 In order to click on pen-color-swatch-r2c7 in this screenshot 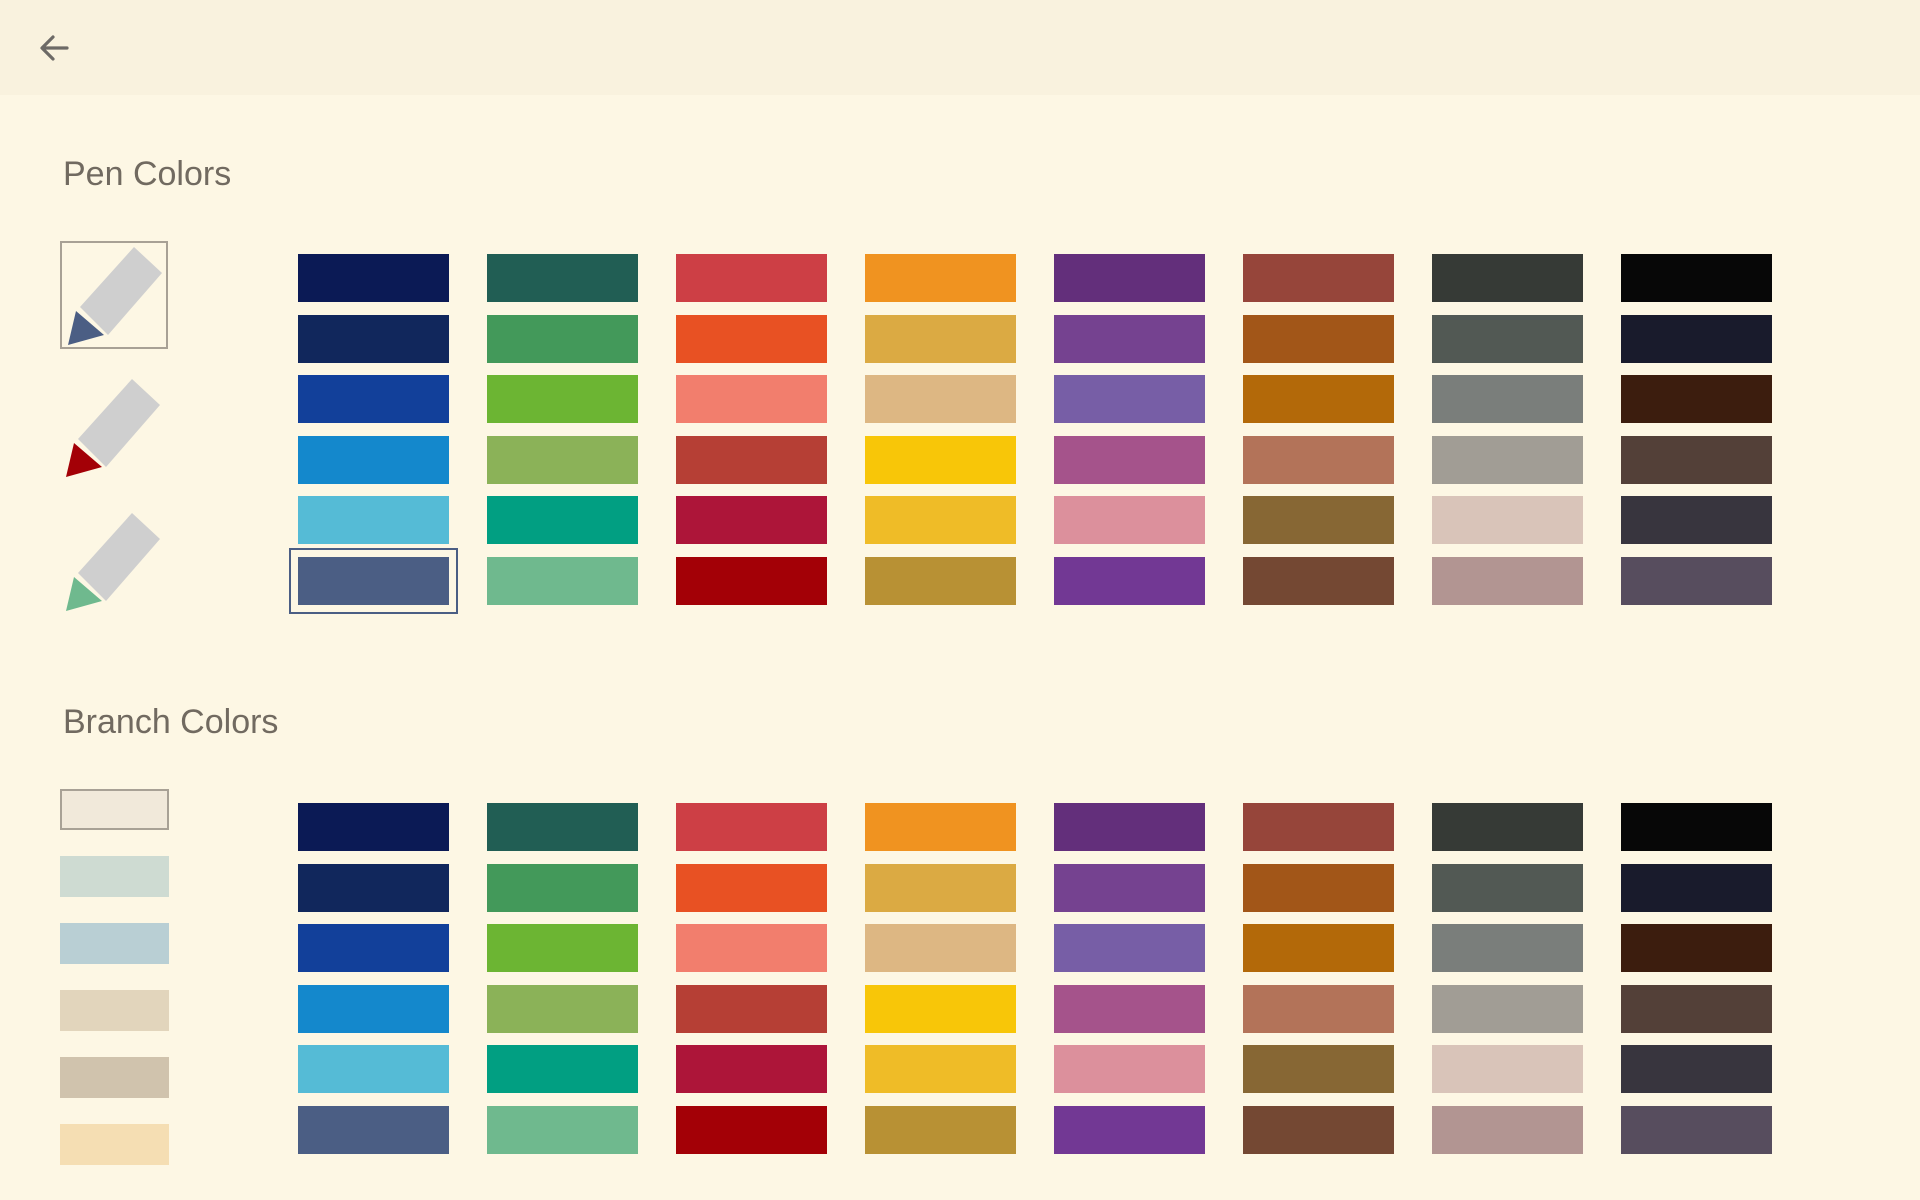, I will do `click(1507, 339)`.